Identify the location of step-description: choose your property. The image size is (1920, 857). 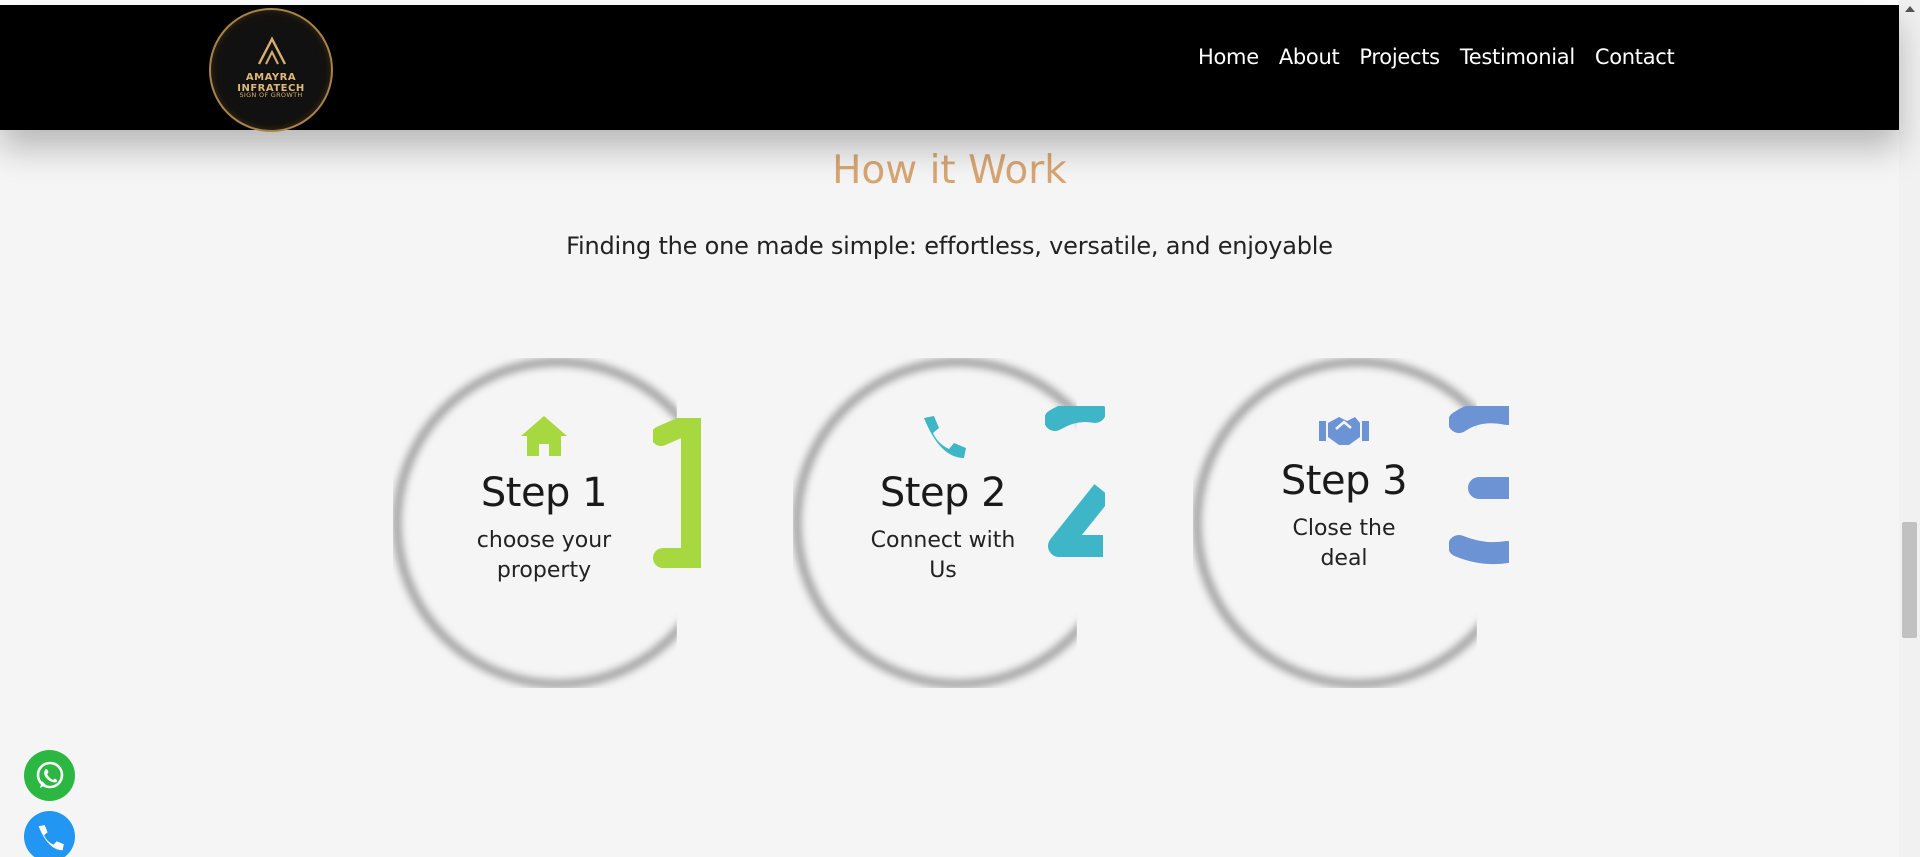
(544, 556).